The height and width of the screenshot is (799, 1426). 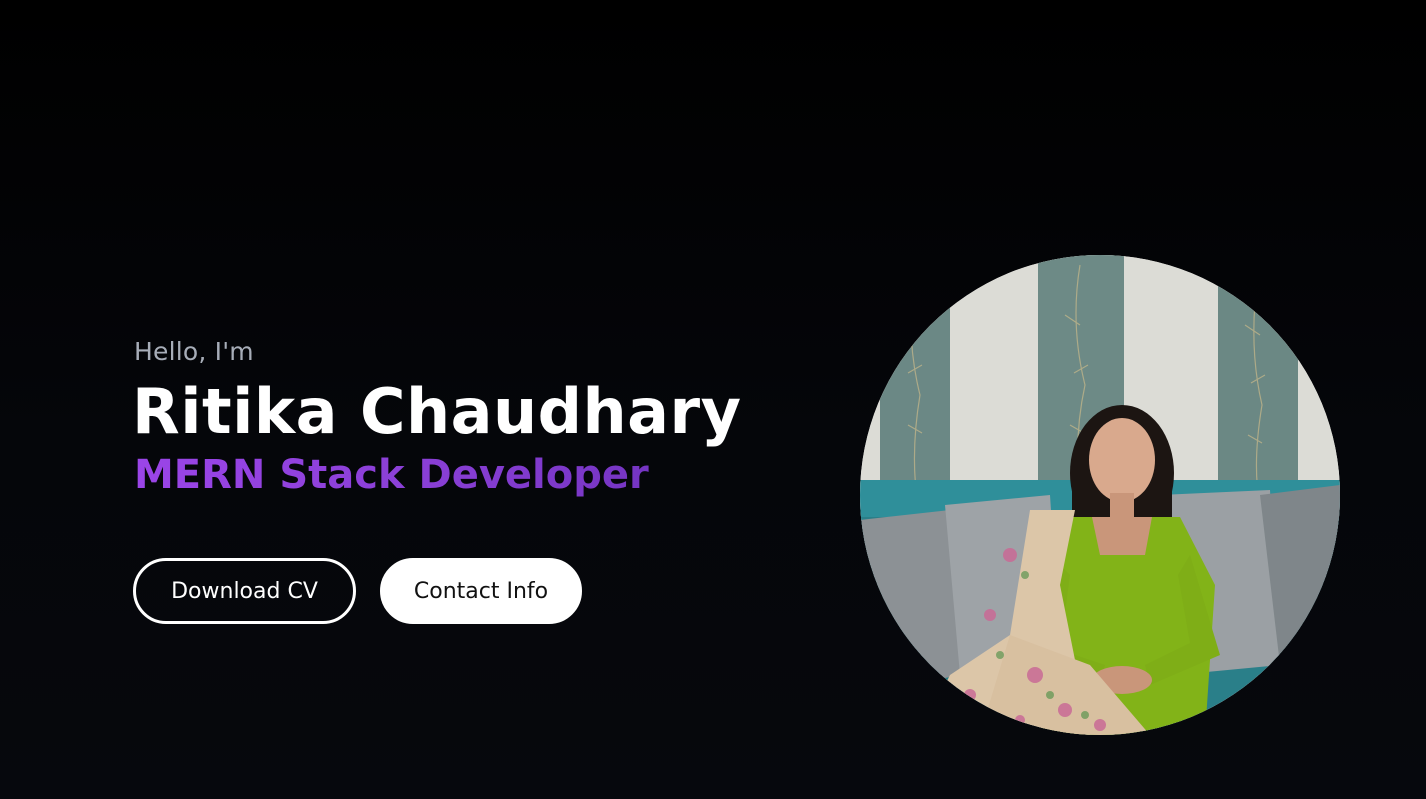 I want to click on hero-role: MERN Stack Developer, so click(x=454, y=475).